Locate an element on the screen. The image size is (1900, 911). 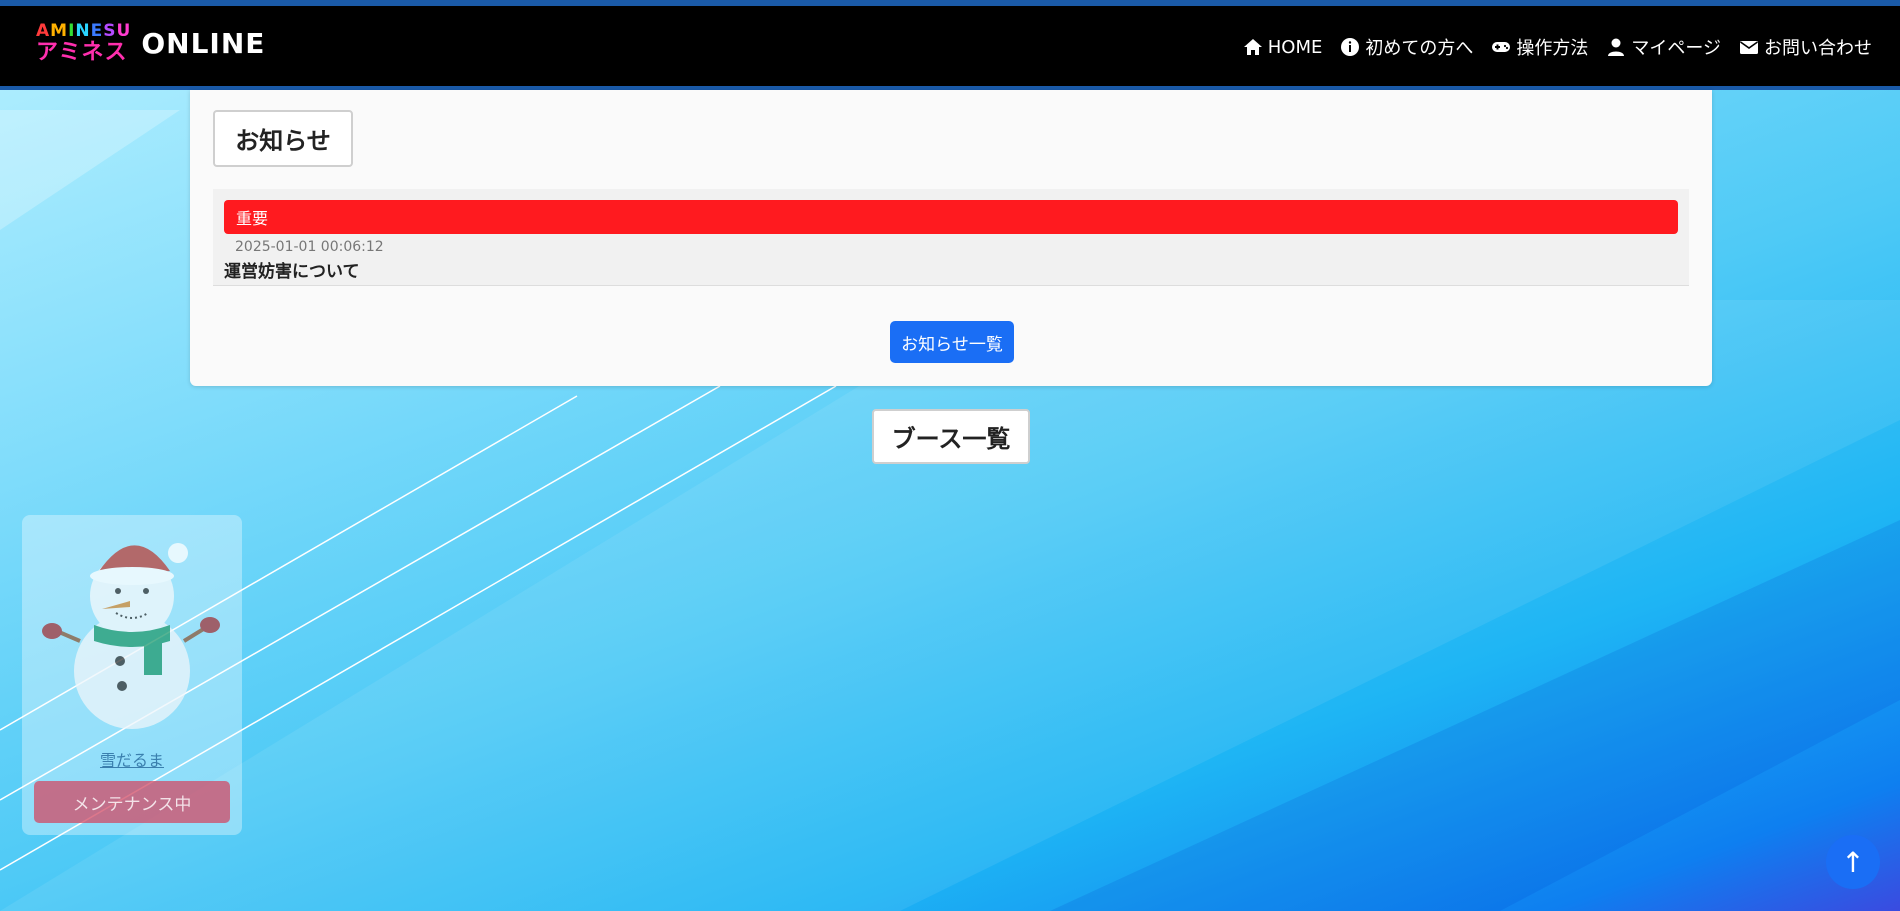
news-item: 重要 2025-01-01 00:06:12 運営妨害について is located at coordinates (951, 237).